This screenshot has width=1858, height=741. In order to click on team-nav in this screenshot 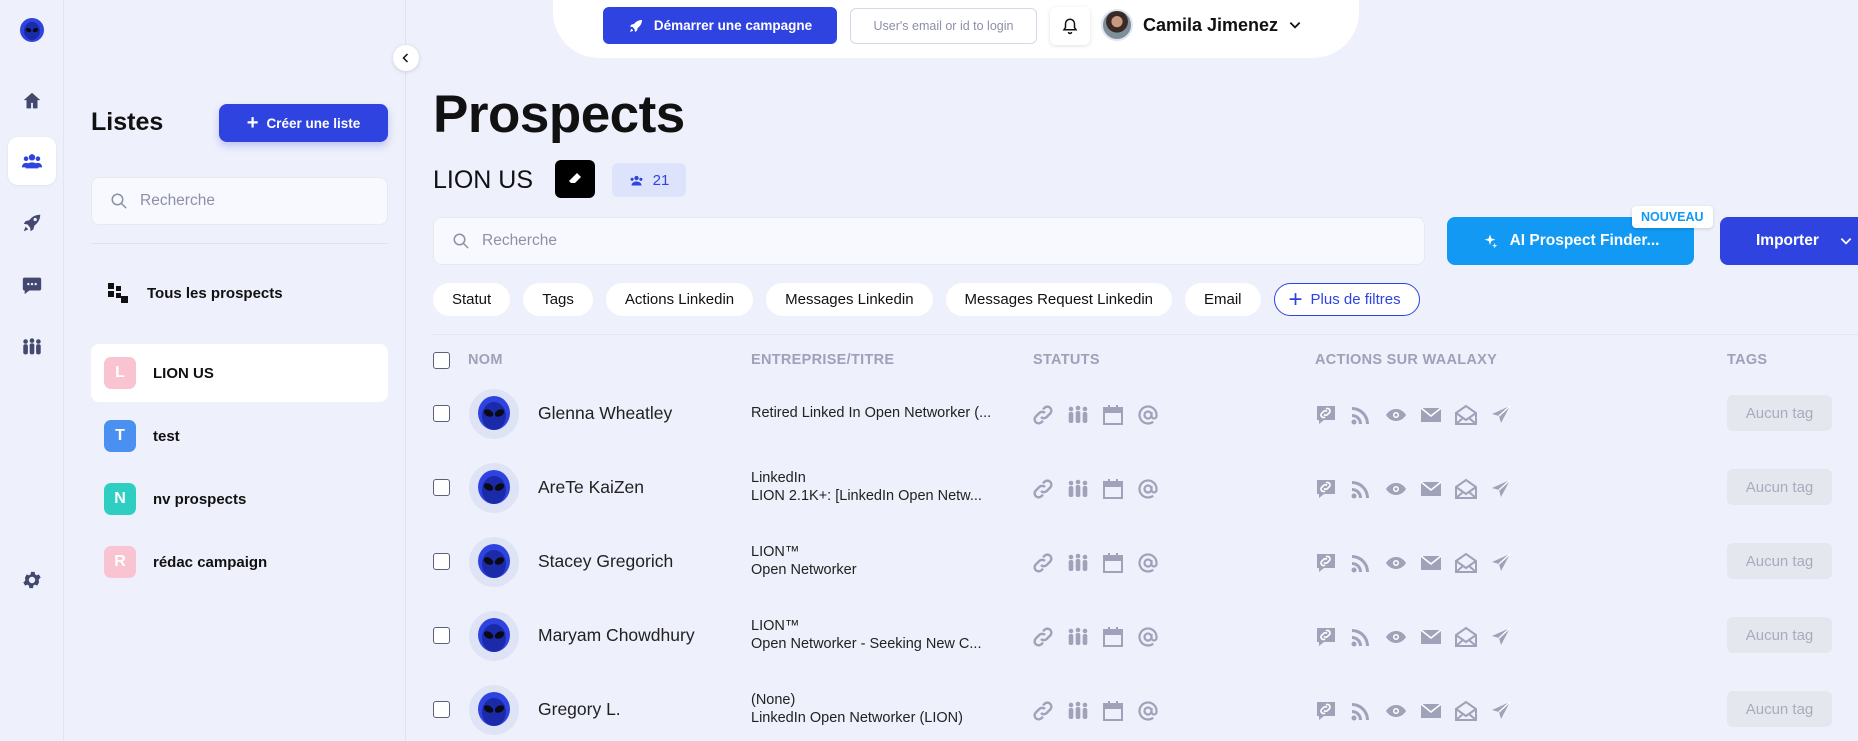, I will do `click(32, 347)`.